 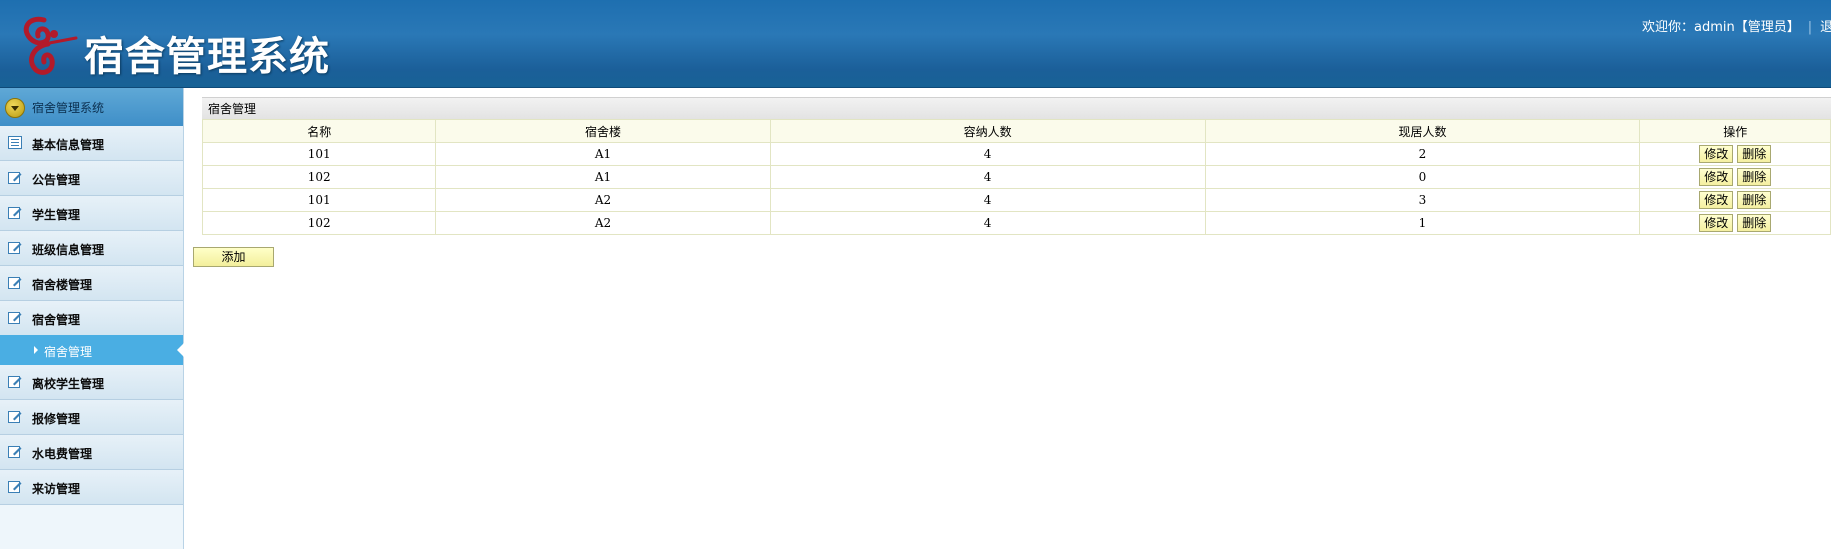 What do you see at coordinates (1422, 154) in the screenshot?
I see `cell-current: 2` at bounding box center [1422, 154].